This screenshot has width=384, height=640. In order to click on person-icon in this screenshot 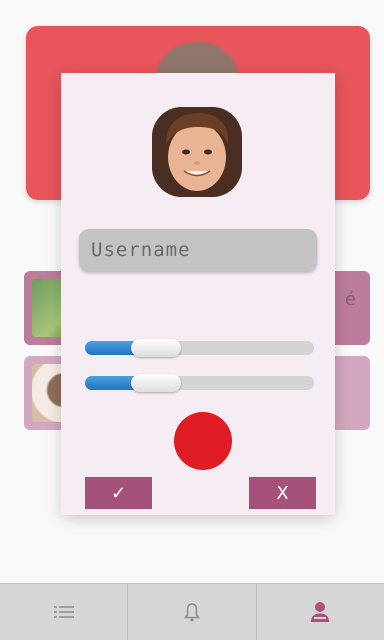, I will do `click(320, 612)`.